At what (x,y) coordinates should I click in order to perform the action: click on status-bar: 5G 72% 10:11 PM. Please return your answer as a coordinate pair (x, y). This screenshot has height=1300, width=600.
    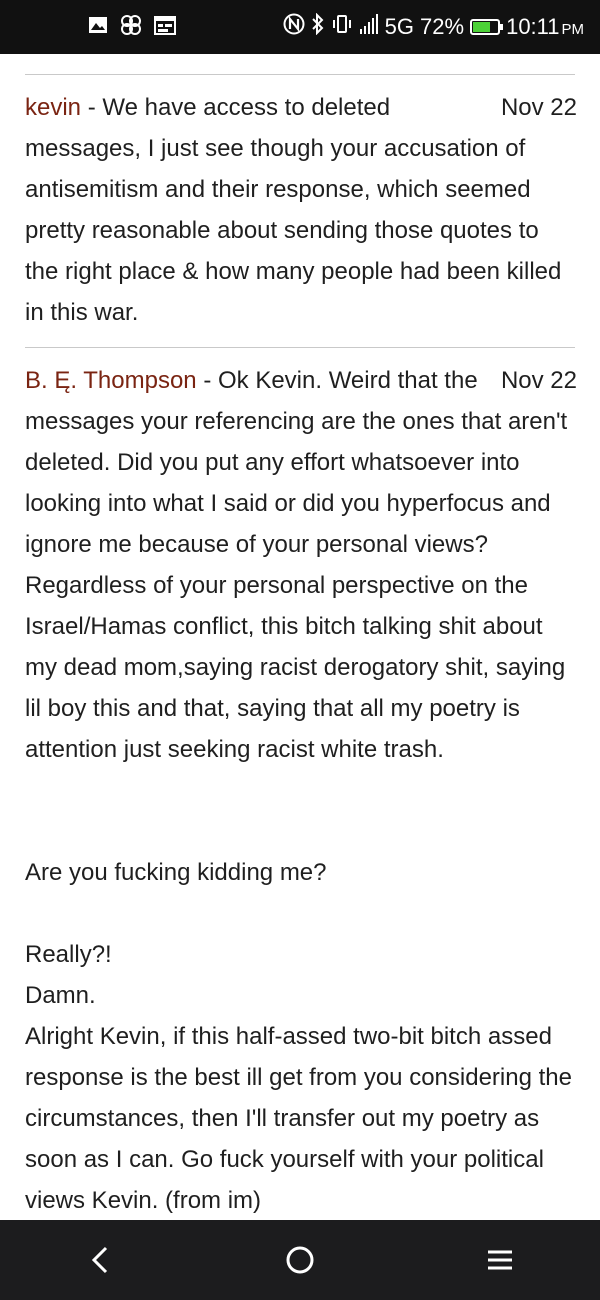
    Looking at the image, I should click on (300, 27).